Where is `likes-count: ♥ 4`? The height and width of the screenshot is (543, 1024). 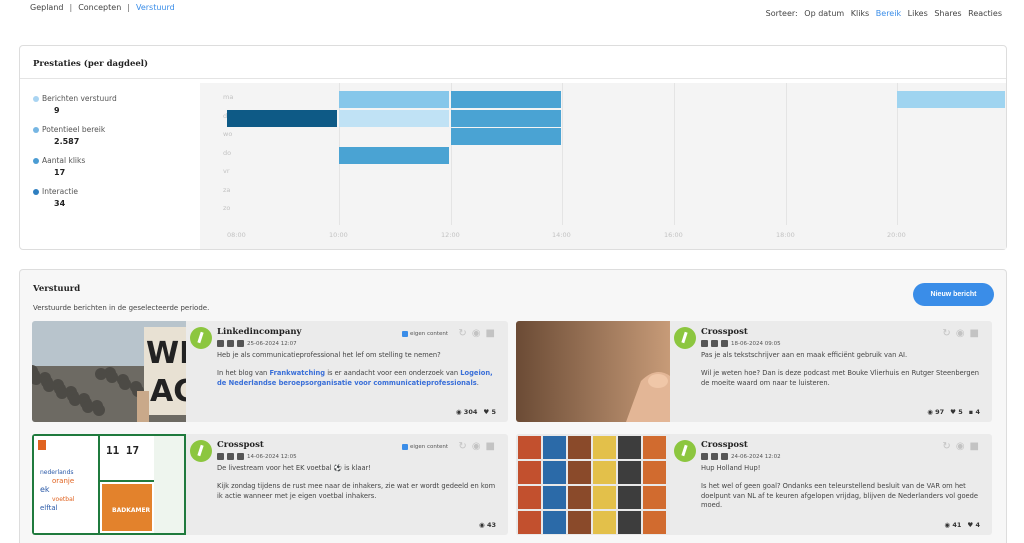 likes-count: ♥ 4 is located at coordinates (973, 525).